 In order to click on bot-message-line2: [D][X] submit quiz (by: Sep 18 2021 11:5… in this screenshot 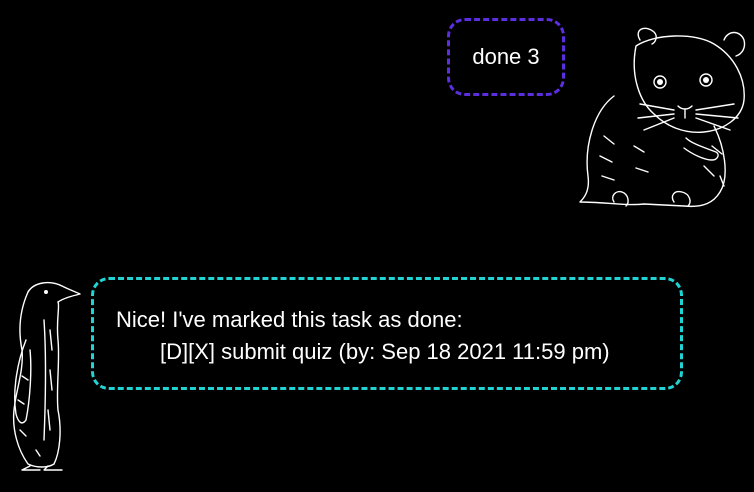, I will do `click(385, 351)`.